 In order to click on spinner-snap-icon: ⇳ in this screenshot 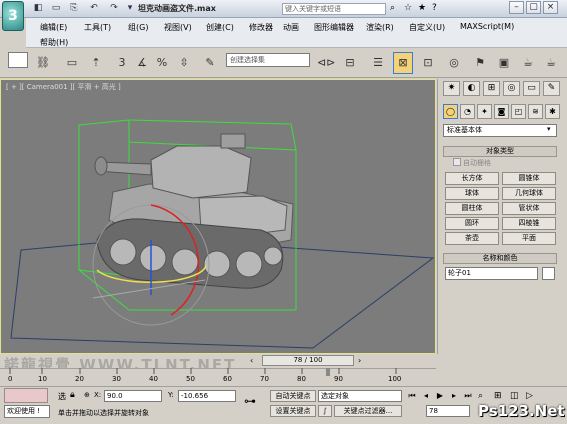, I will do `click(184, 63)`.